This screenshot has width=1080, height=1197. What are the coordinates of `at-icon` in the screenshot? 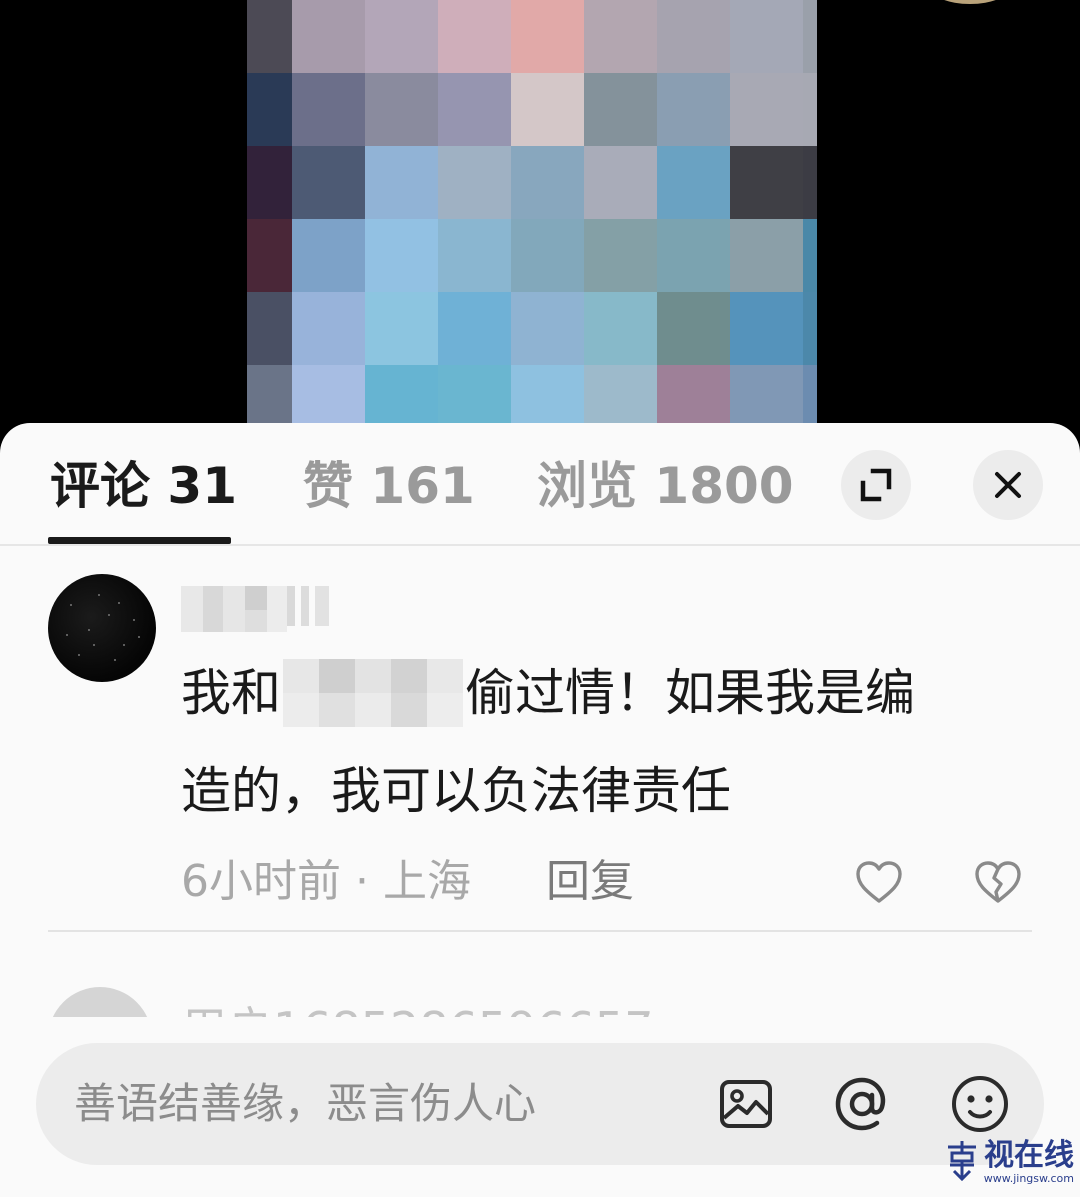 It's located at (860, 1104).